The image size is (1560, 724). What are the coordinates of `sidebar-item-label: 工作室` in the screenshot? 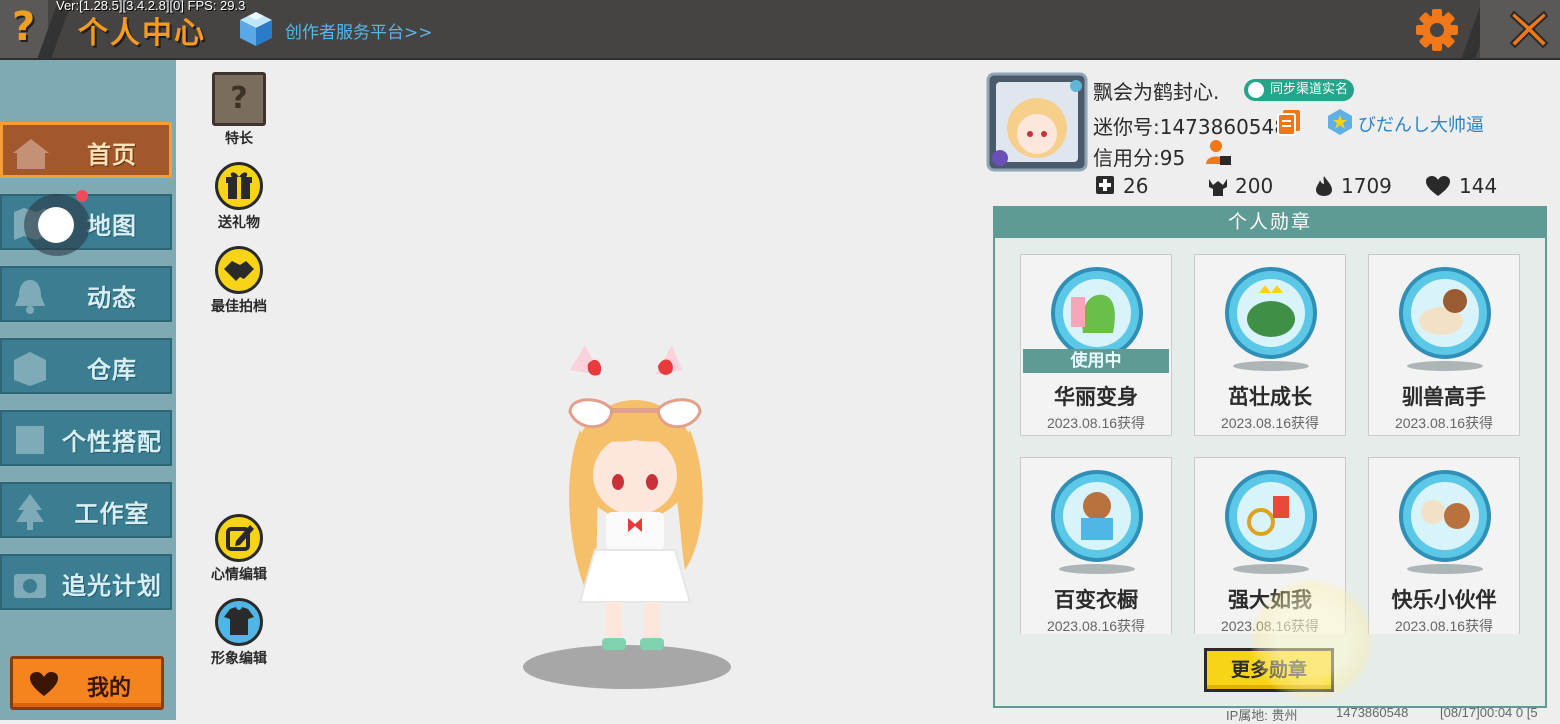 It's located at (112, 514).